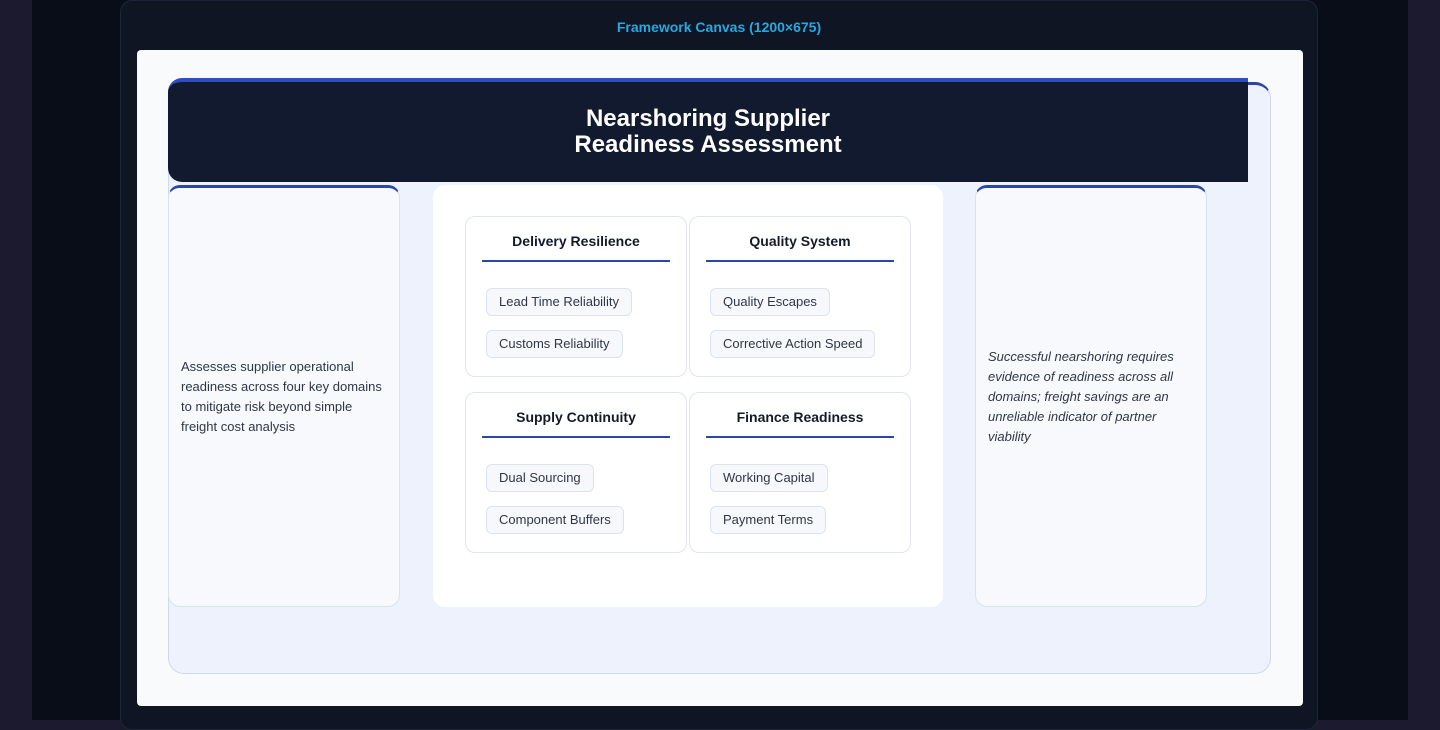 The image size is (1440, 730). What do you see at coordinates (559, 302) in the screenshot?
I see `domain-item: Lead Time Reliability` at bounding box center [559, 302].